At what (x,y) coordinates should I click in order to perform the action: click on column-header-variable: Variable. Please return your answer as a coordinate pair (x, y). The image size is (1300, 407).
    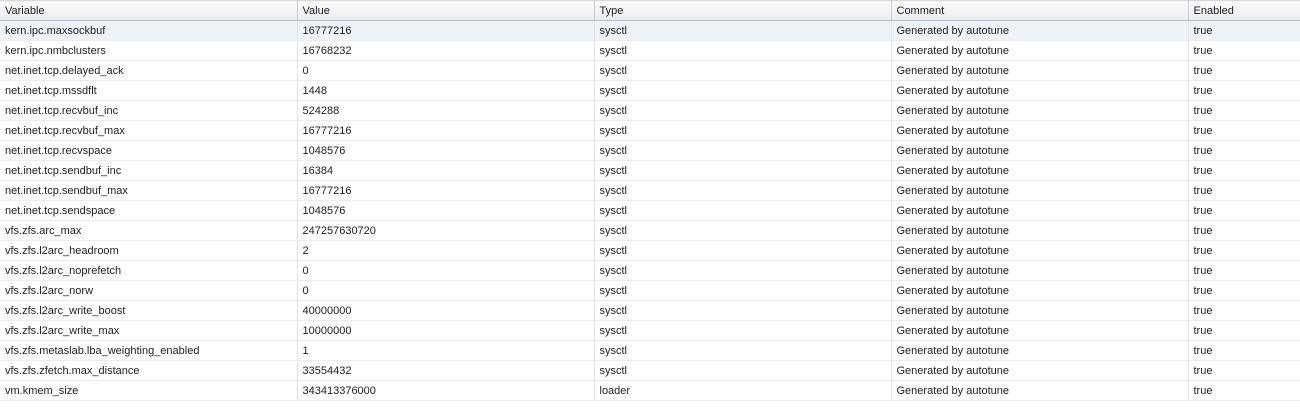
    Looking at the image, I should click on (149, 10).